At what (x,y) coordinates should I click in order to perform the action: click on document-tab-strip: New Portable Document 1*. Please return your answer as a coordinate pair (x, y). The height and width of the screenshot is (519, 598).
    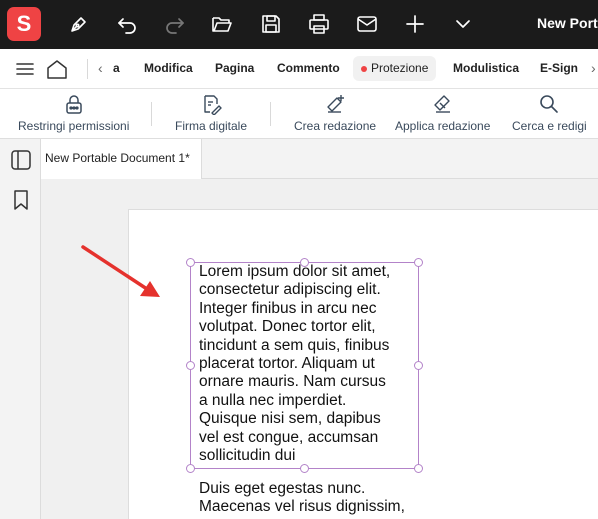
    Looking at the image, I should click on (319, 159).